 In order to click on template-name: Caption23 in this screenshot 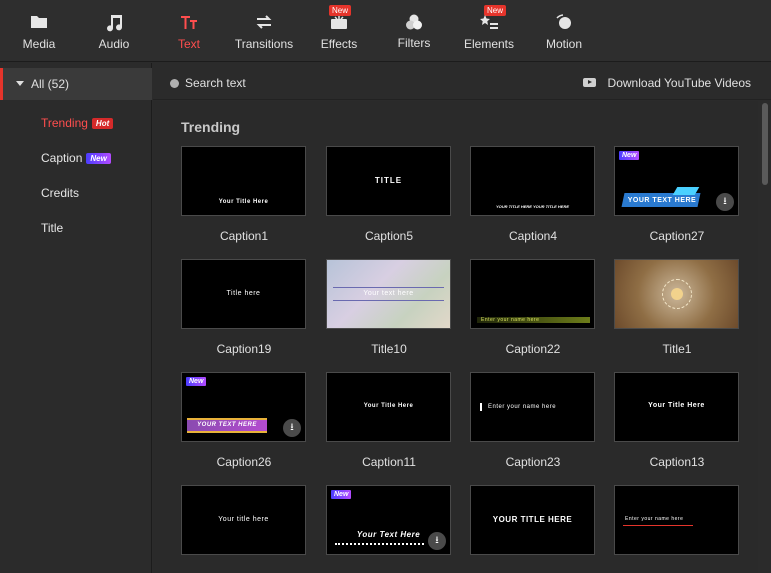, I will do `click(533, 462)`.